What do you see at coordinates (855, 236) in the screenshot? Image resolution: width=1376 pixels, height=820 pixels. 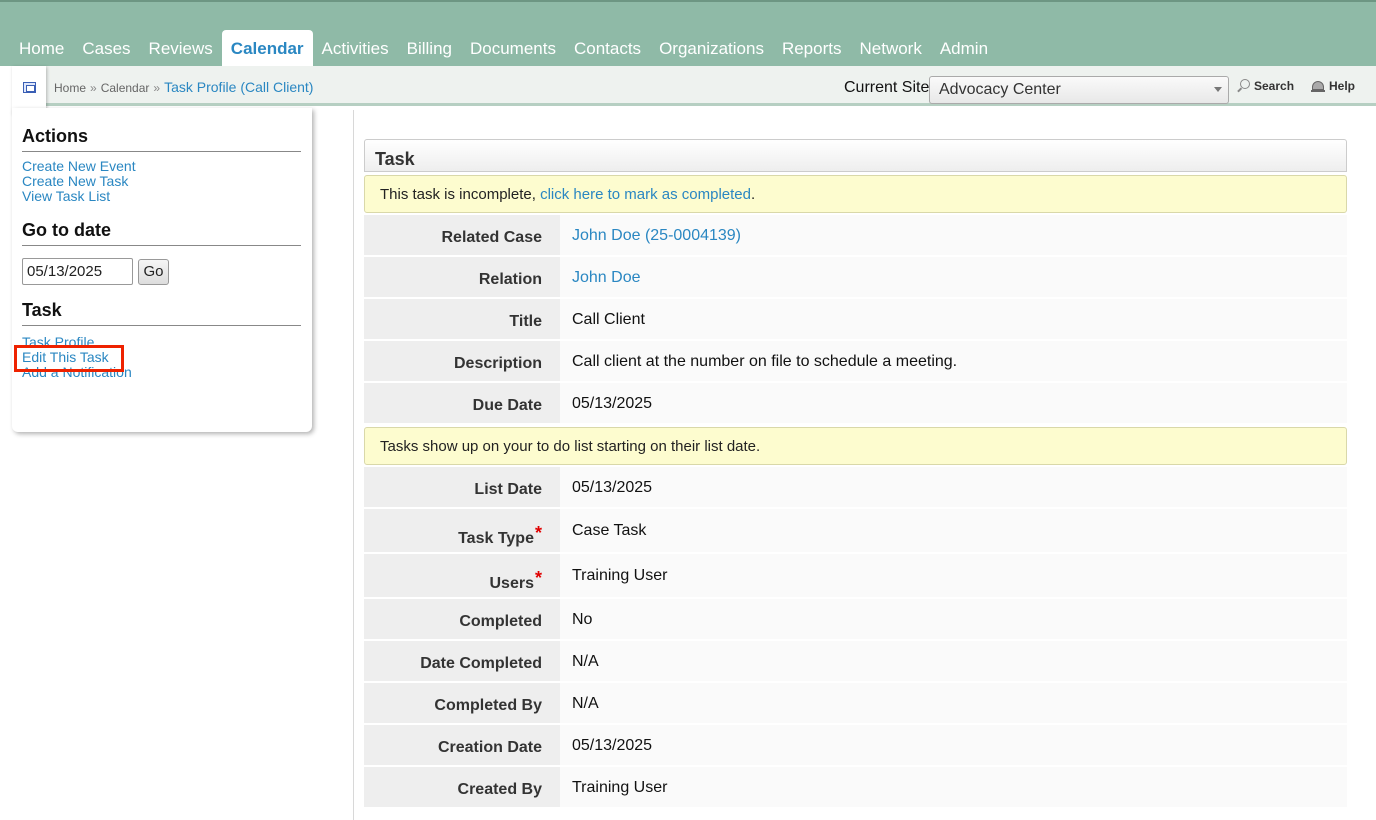 I see `field-row-related-case: Related Case John Doe (25-0004139)` at bounding box center [855, 236].